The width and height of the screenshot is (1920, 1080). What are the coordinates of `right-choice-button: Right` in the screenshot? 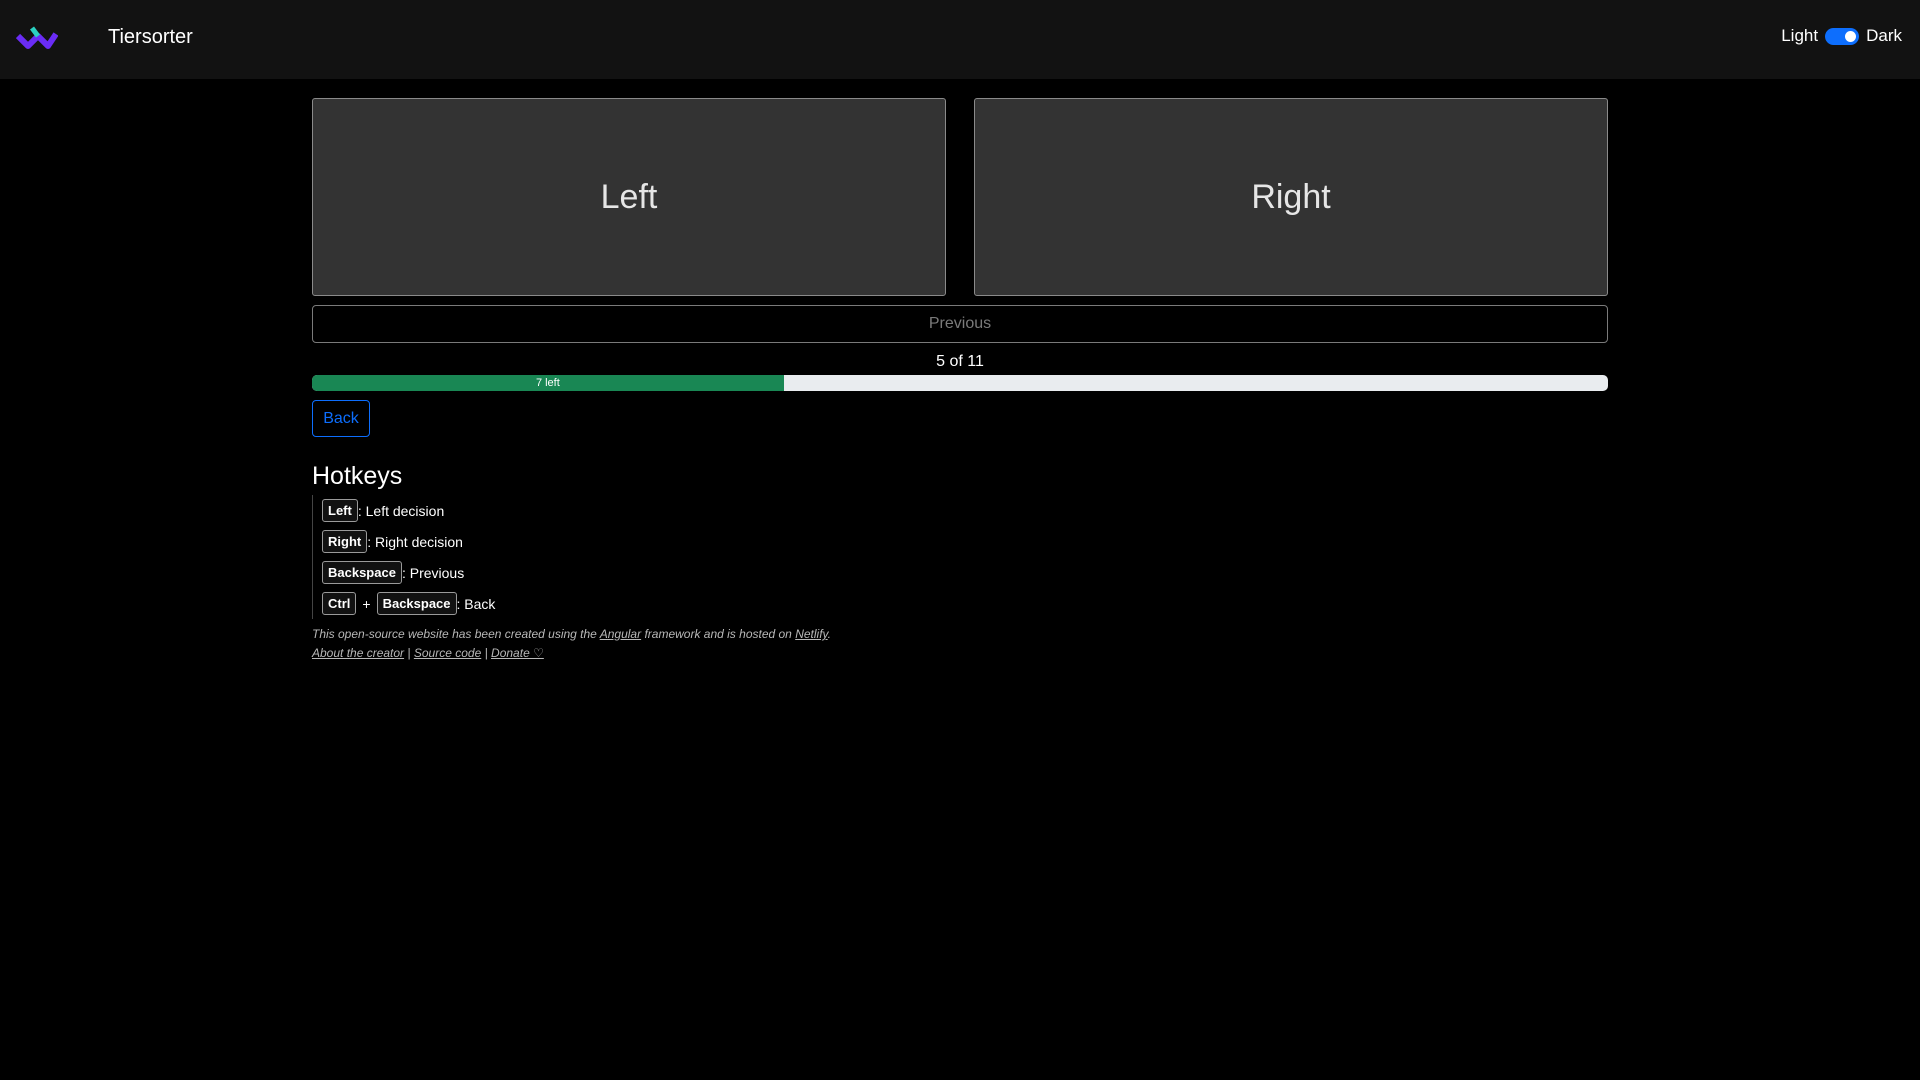 It's located at (1291, 197).